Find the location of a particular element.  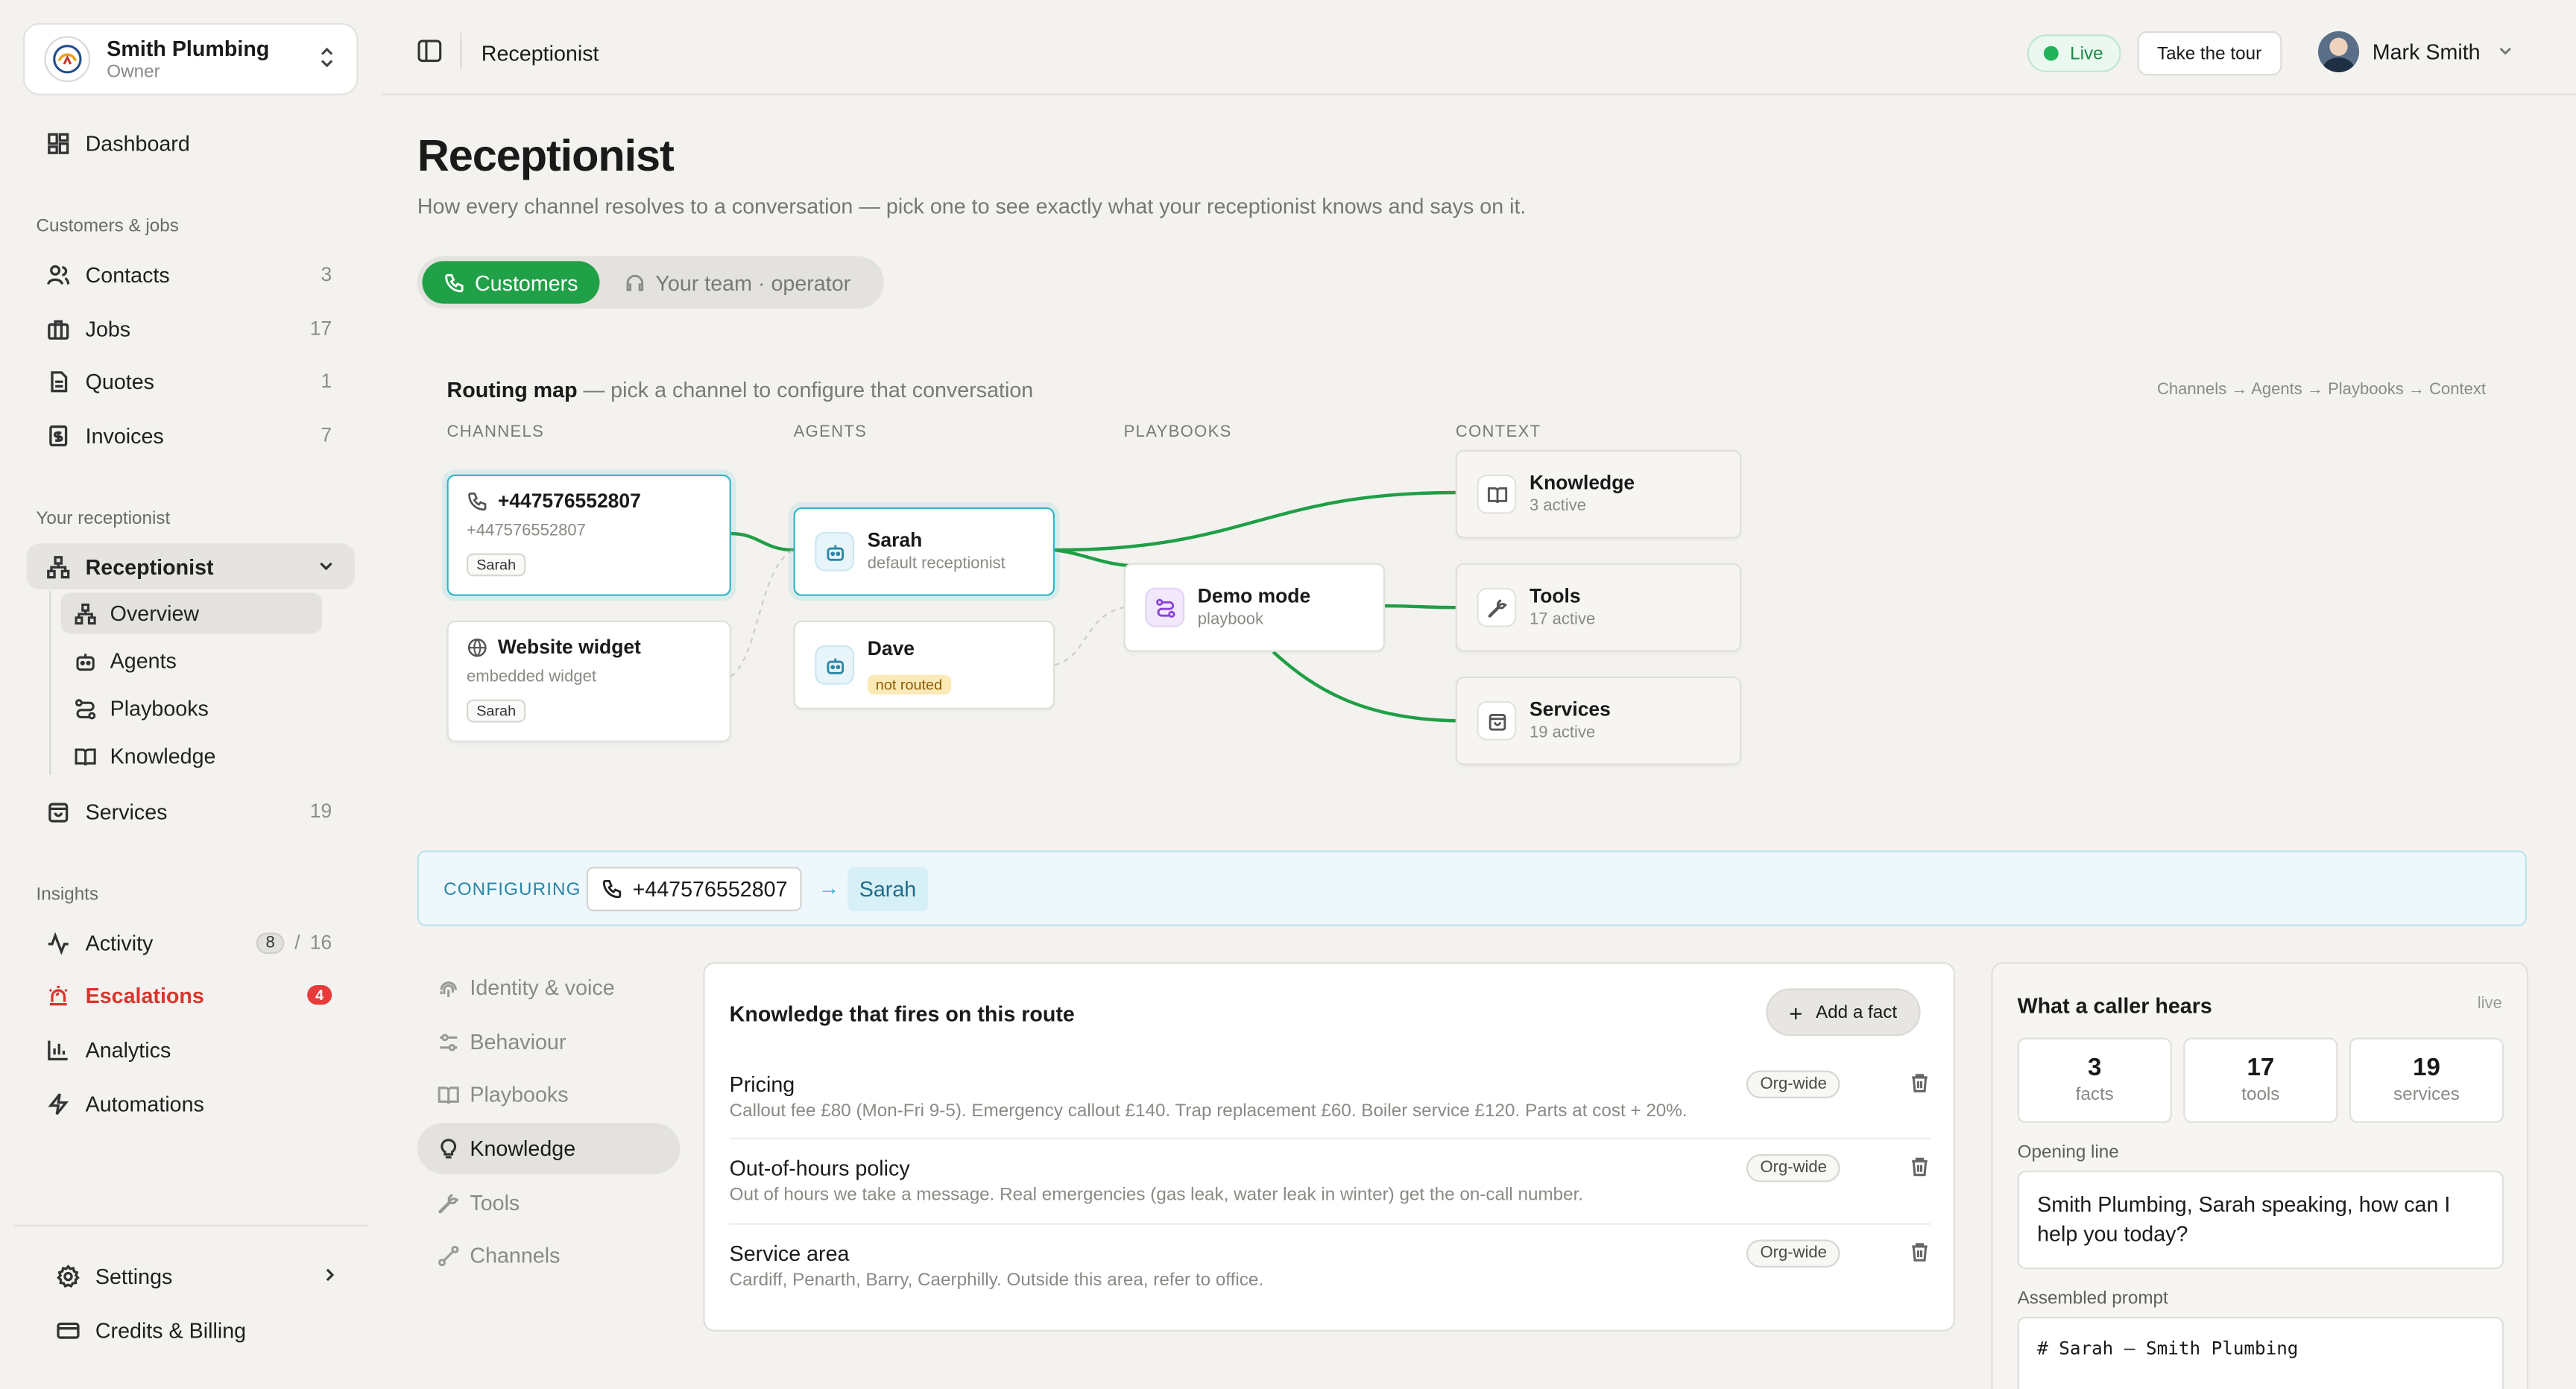

nav-label: Dashboard is located at coordinates (137, 143).